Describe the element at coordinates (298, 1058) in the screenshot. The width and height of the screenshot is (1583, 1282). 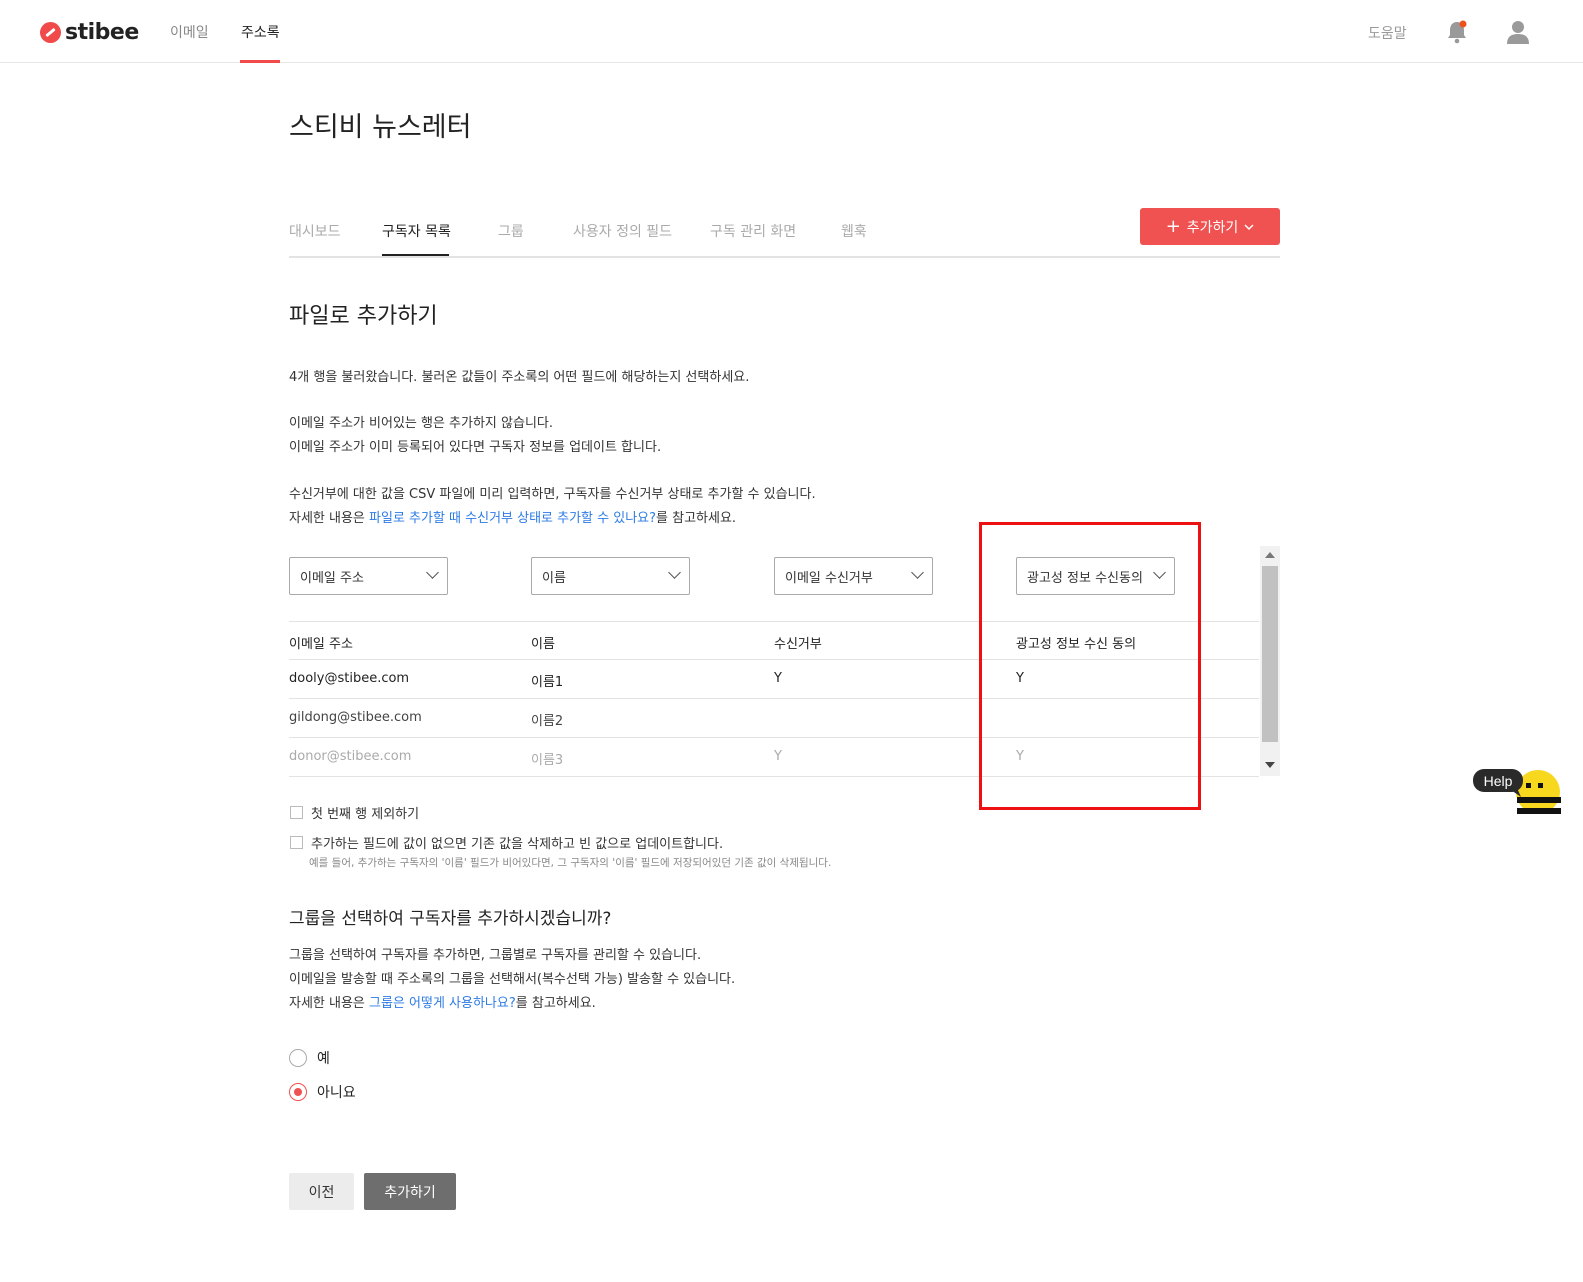
I see `radio-yes` at that location.